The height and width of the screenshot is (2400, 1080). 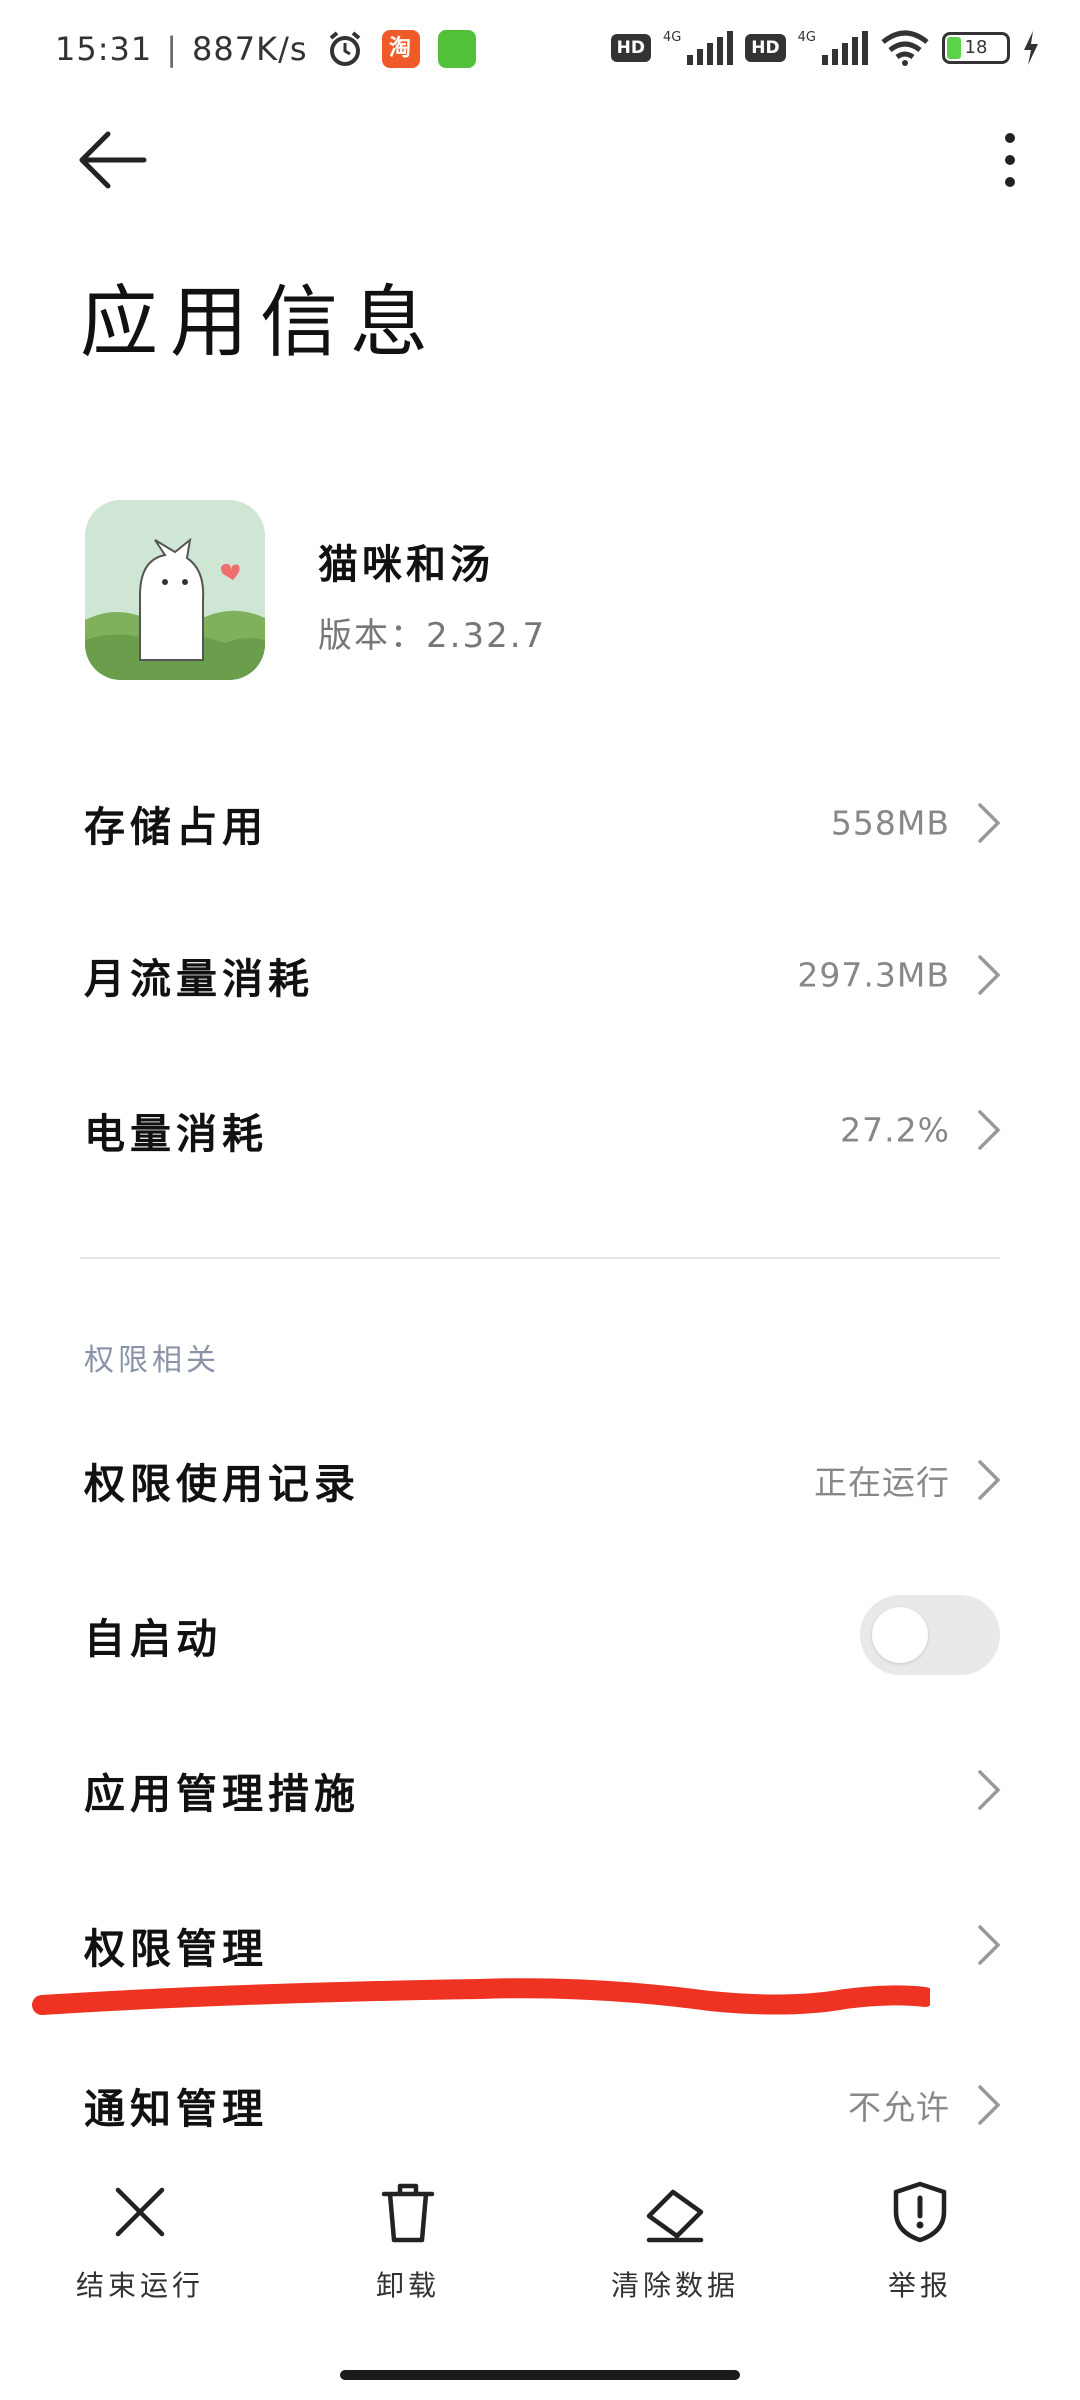 What do you see at coordinates (176, 827) in the screenshot?
I see `row-label: 存储占用` at bounding box center [176, 827].